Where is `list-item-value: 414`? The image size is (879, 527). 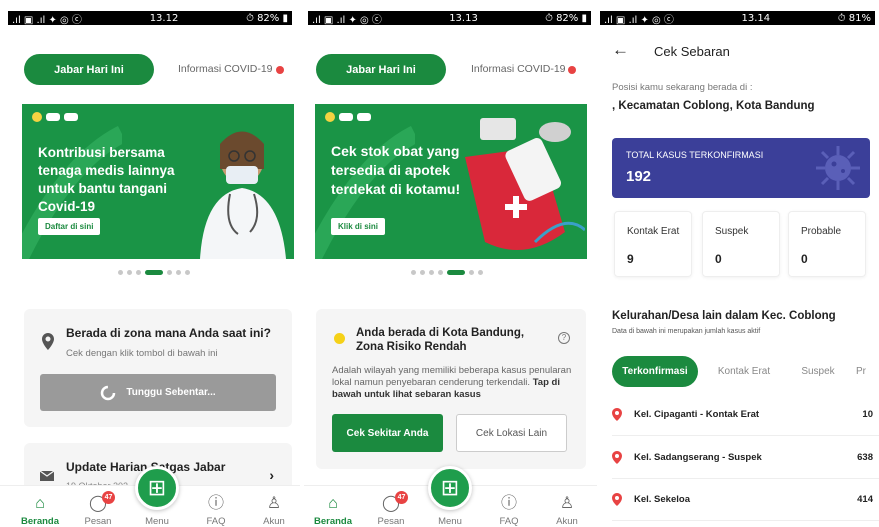 list-item-value: 414 is located at coordinates (865, 499).